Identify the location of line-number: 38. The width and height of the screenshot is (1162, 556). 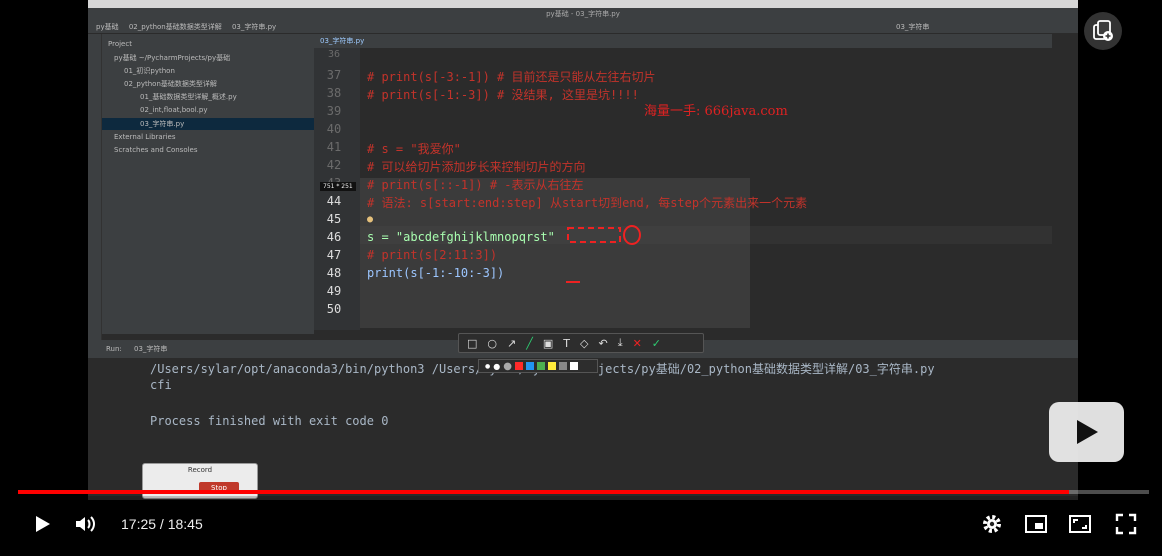
(334, 93).